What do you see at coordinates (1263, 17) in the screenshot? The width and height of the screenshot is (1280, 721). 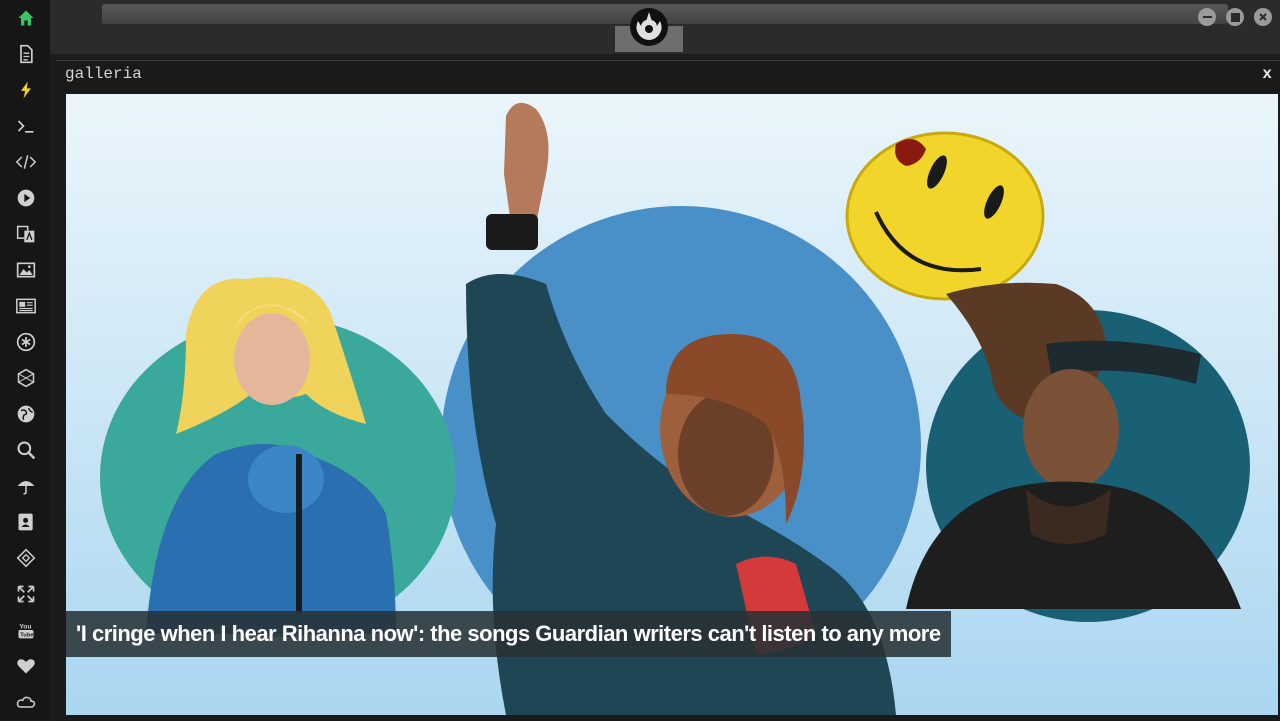 I see `close-window-button` at bounding box center [1263, 17].